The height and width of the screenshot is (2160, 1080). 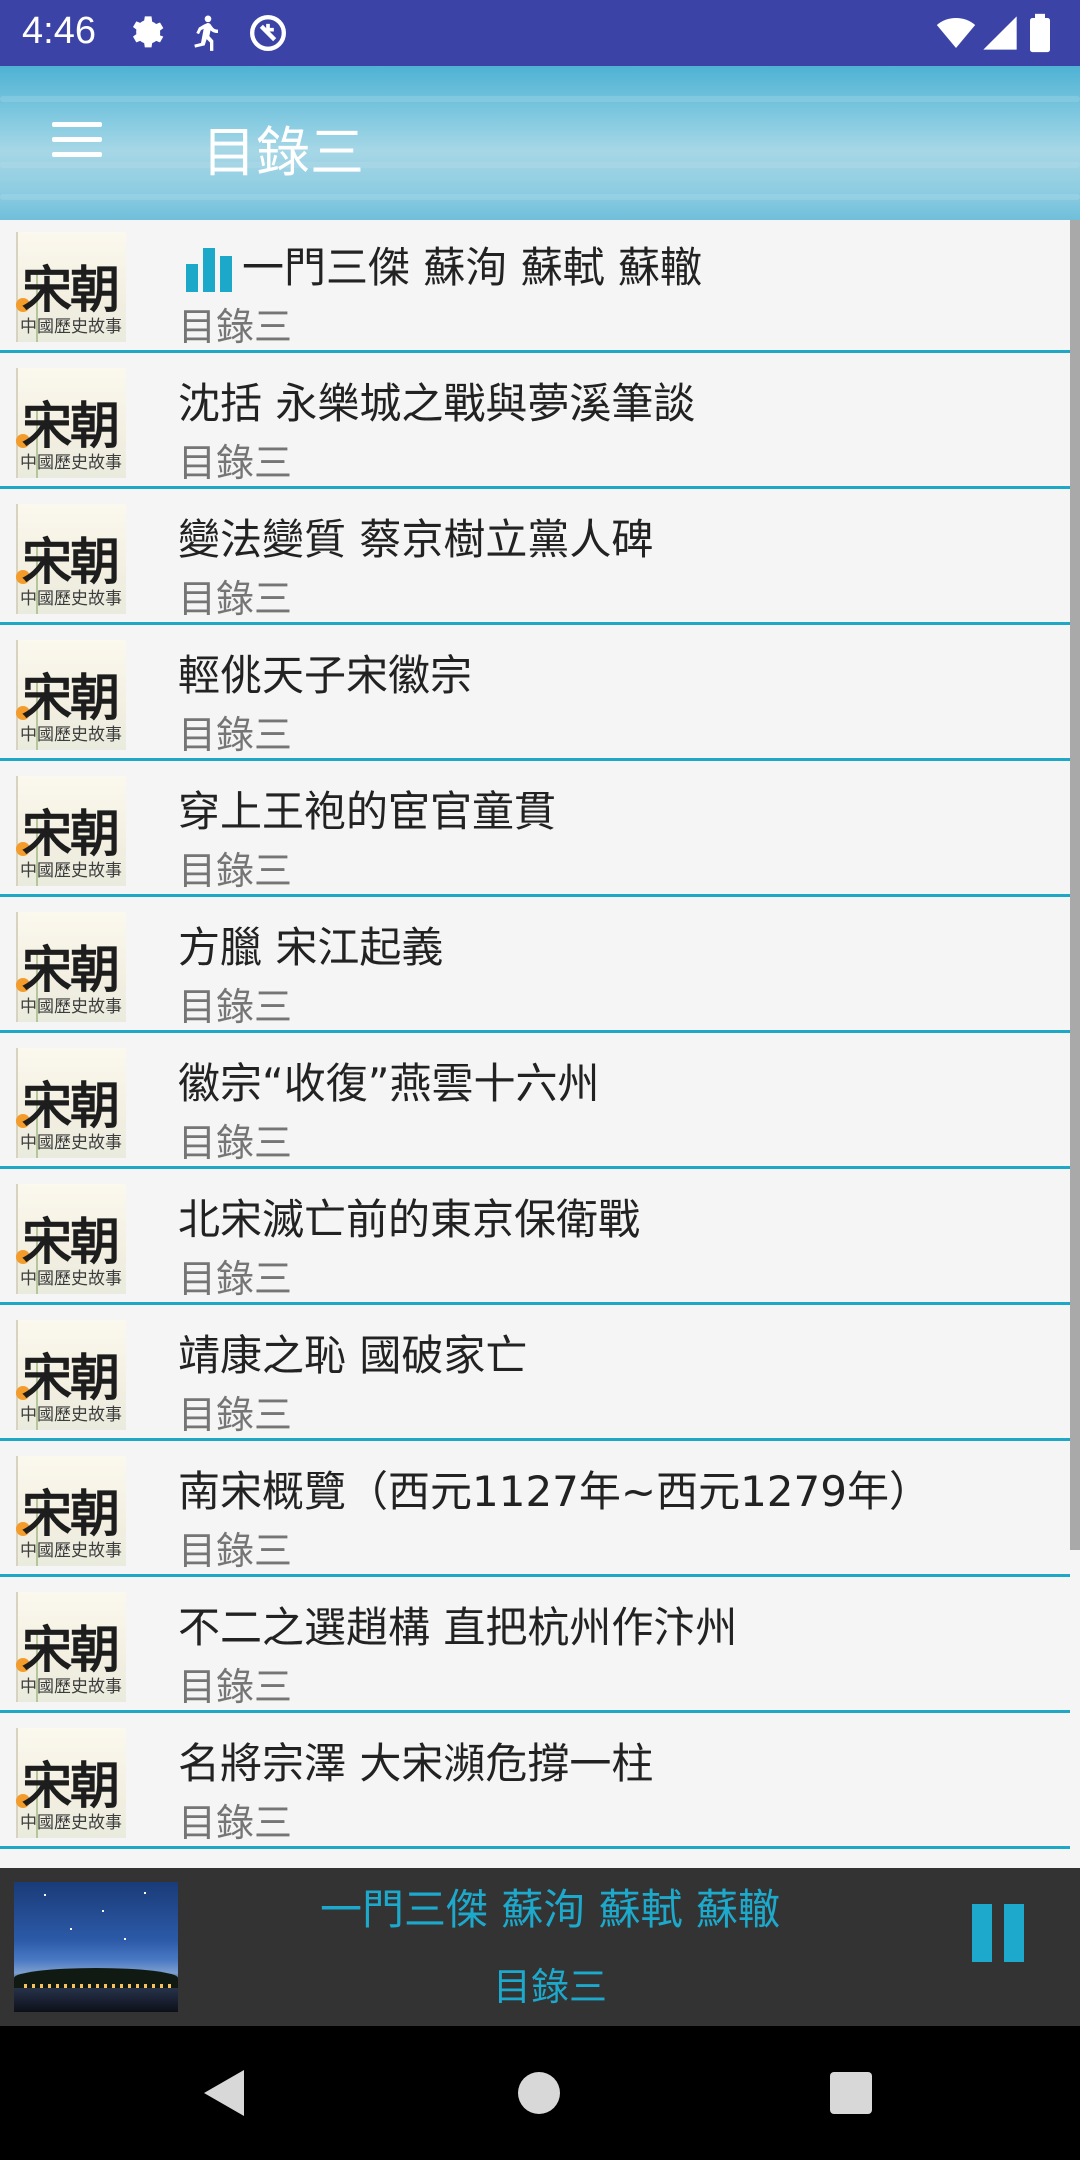 I want to click on now-playing-equalizer-icon, so click(x=209, y=270).